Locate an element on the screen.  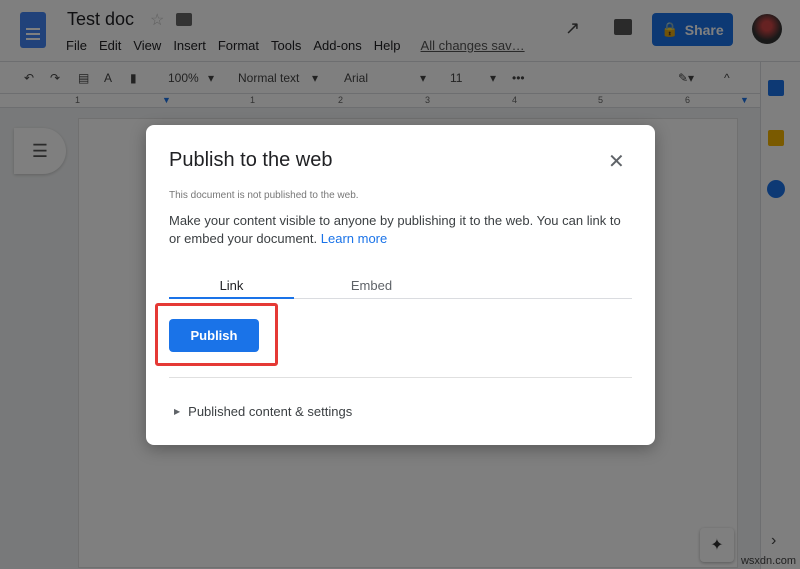
caret-right-icon: ▶ is located at coordinates (177, 411).